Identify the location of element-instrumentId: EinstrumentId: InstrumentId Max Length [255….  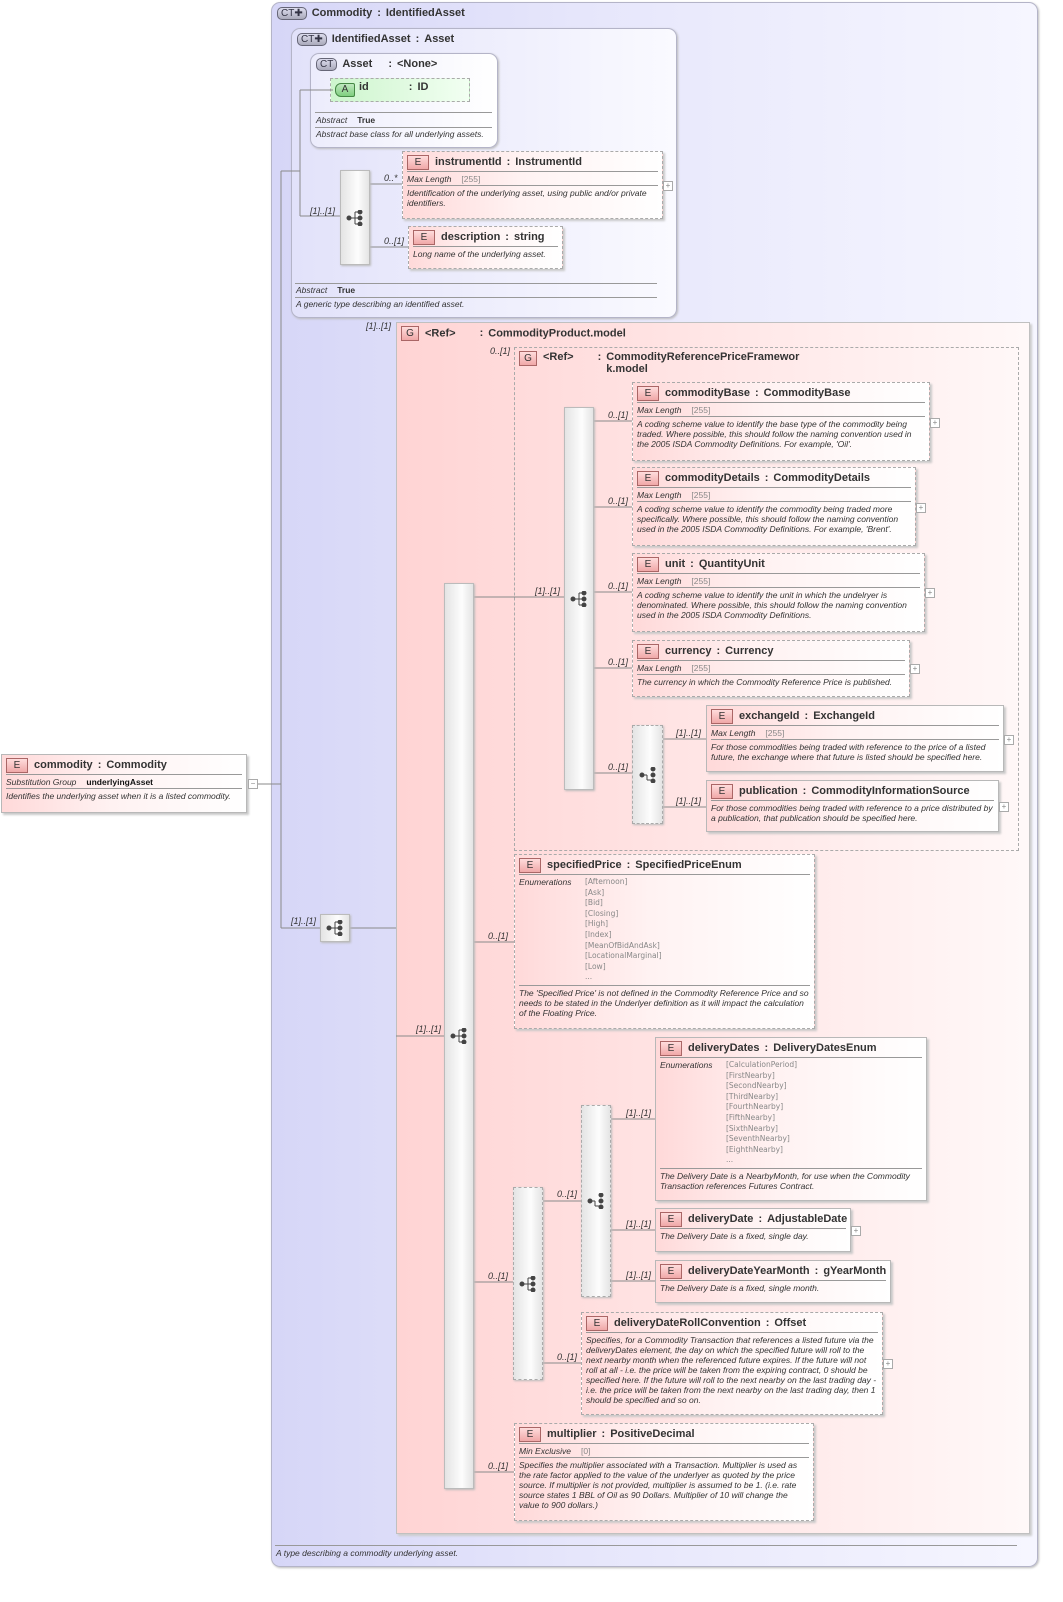
(532, 185).